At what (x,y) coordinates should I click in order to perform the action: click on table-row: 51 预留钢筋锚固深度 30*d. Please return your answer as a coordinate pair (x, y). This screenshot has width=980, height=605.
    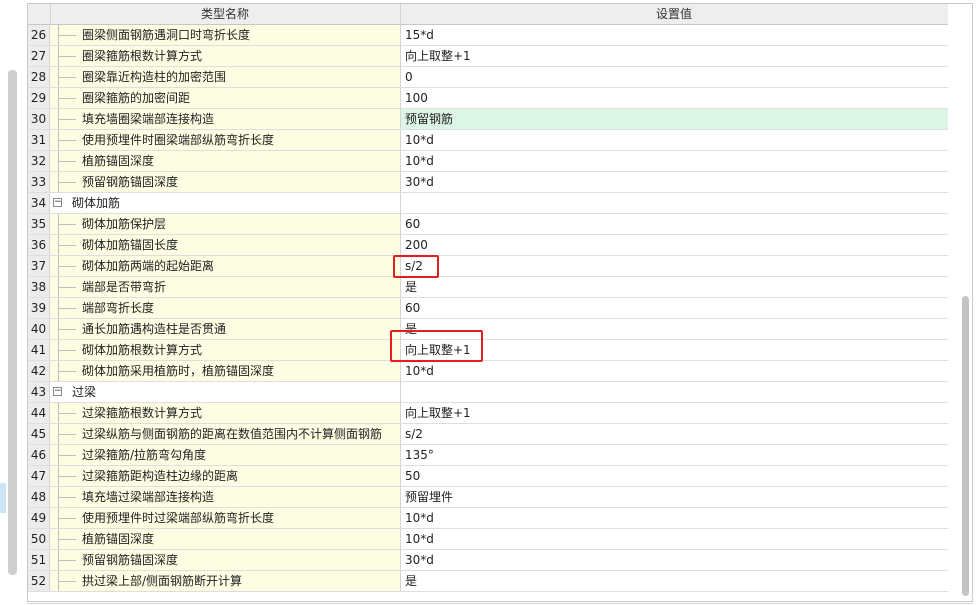
    Looking at the image, I should click on (488, 560).